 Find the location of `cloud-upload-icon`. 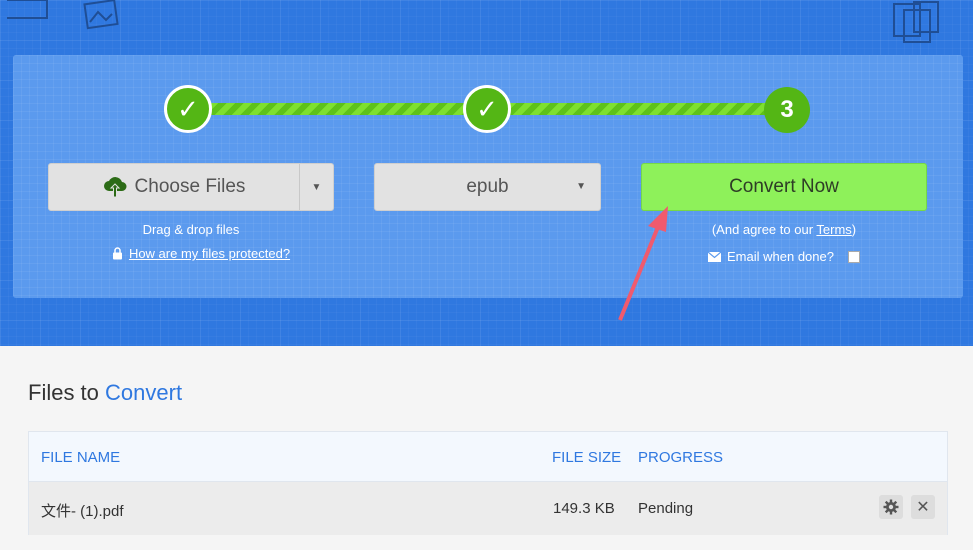

cloud-upload-icon is located at coordinates (115, 187).